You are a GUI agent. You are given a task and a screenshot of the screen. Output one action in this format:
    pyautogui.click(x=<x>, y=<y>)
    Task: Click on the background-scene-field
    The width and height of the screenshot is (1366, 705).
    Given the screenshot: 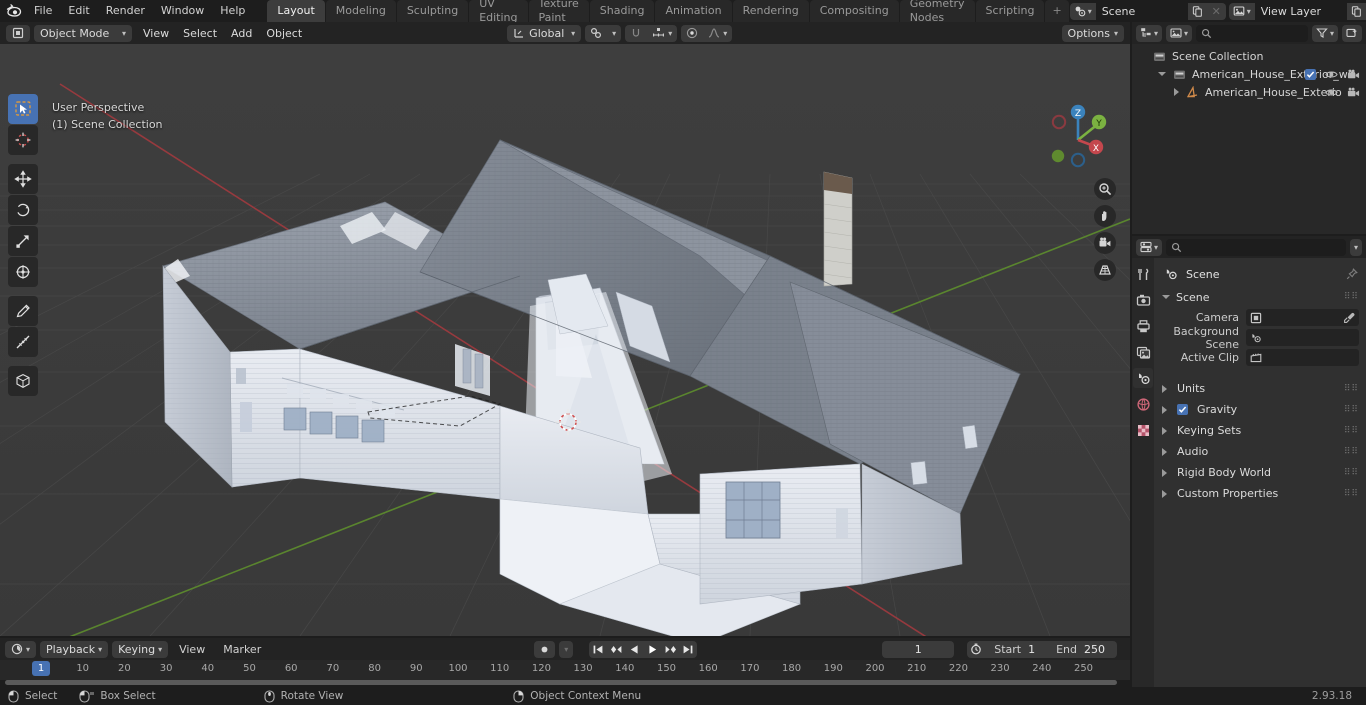 What is the action you would take?
    pyautogui.click(x=1302, y=337)
    